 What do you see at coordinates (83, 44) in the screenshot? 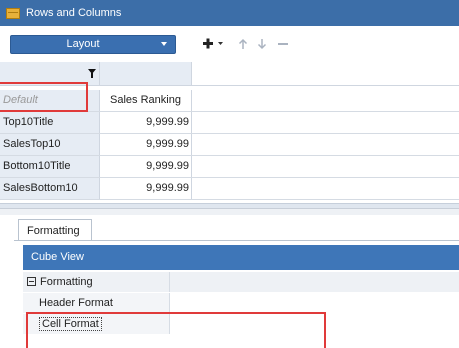
I see `layout-dropdown-label: Layout` at bounding box center [83, 44].